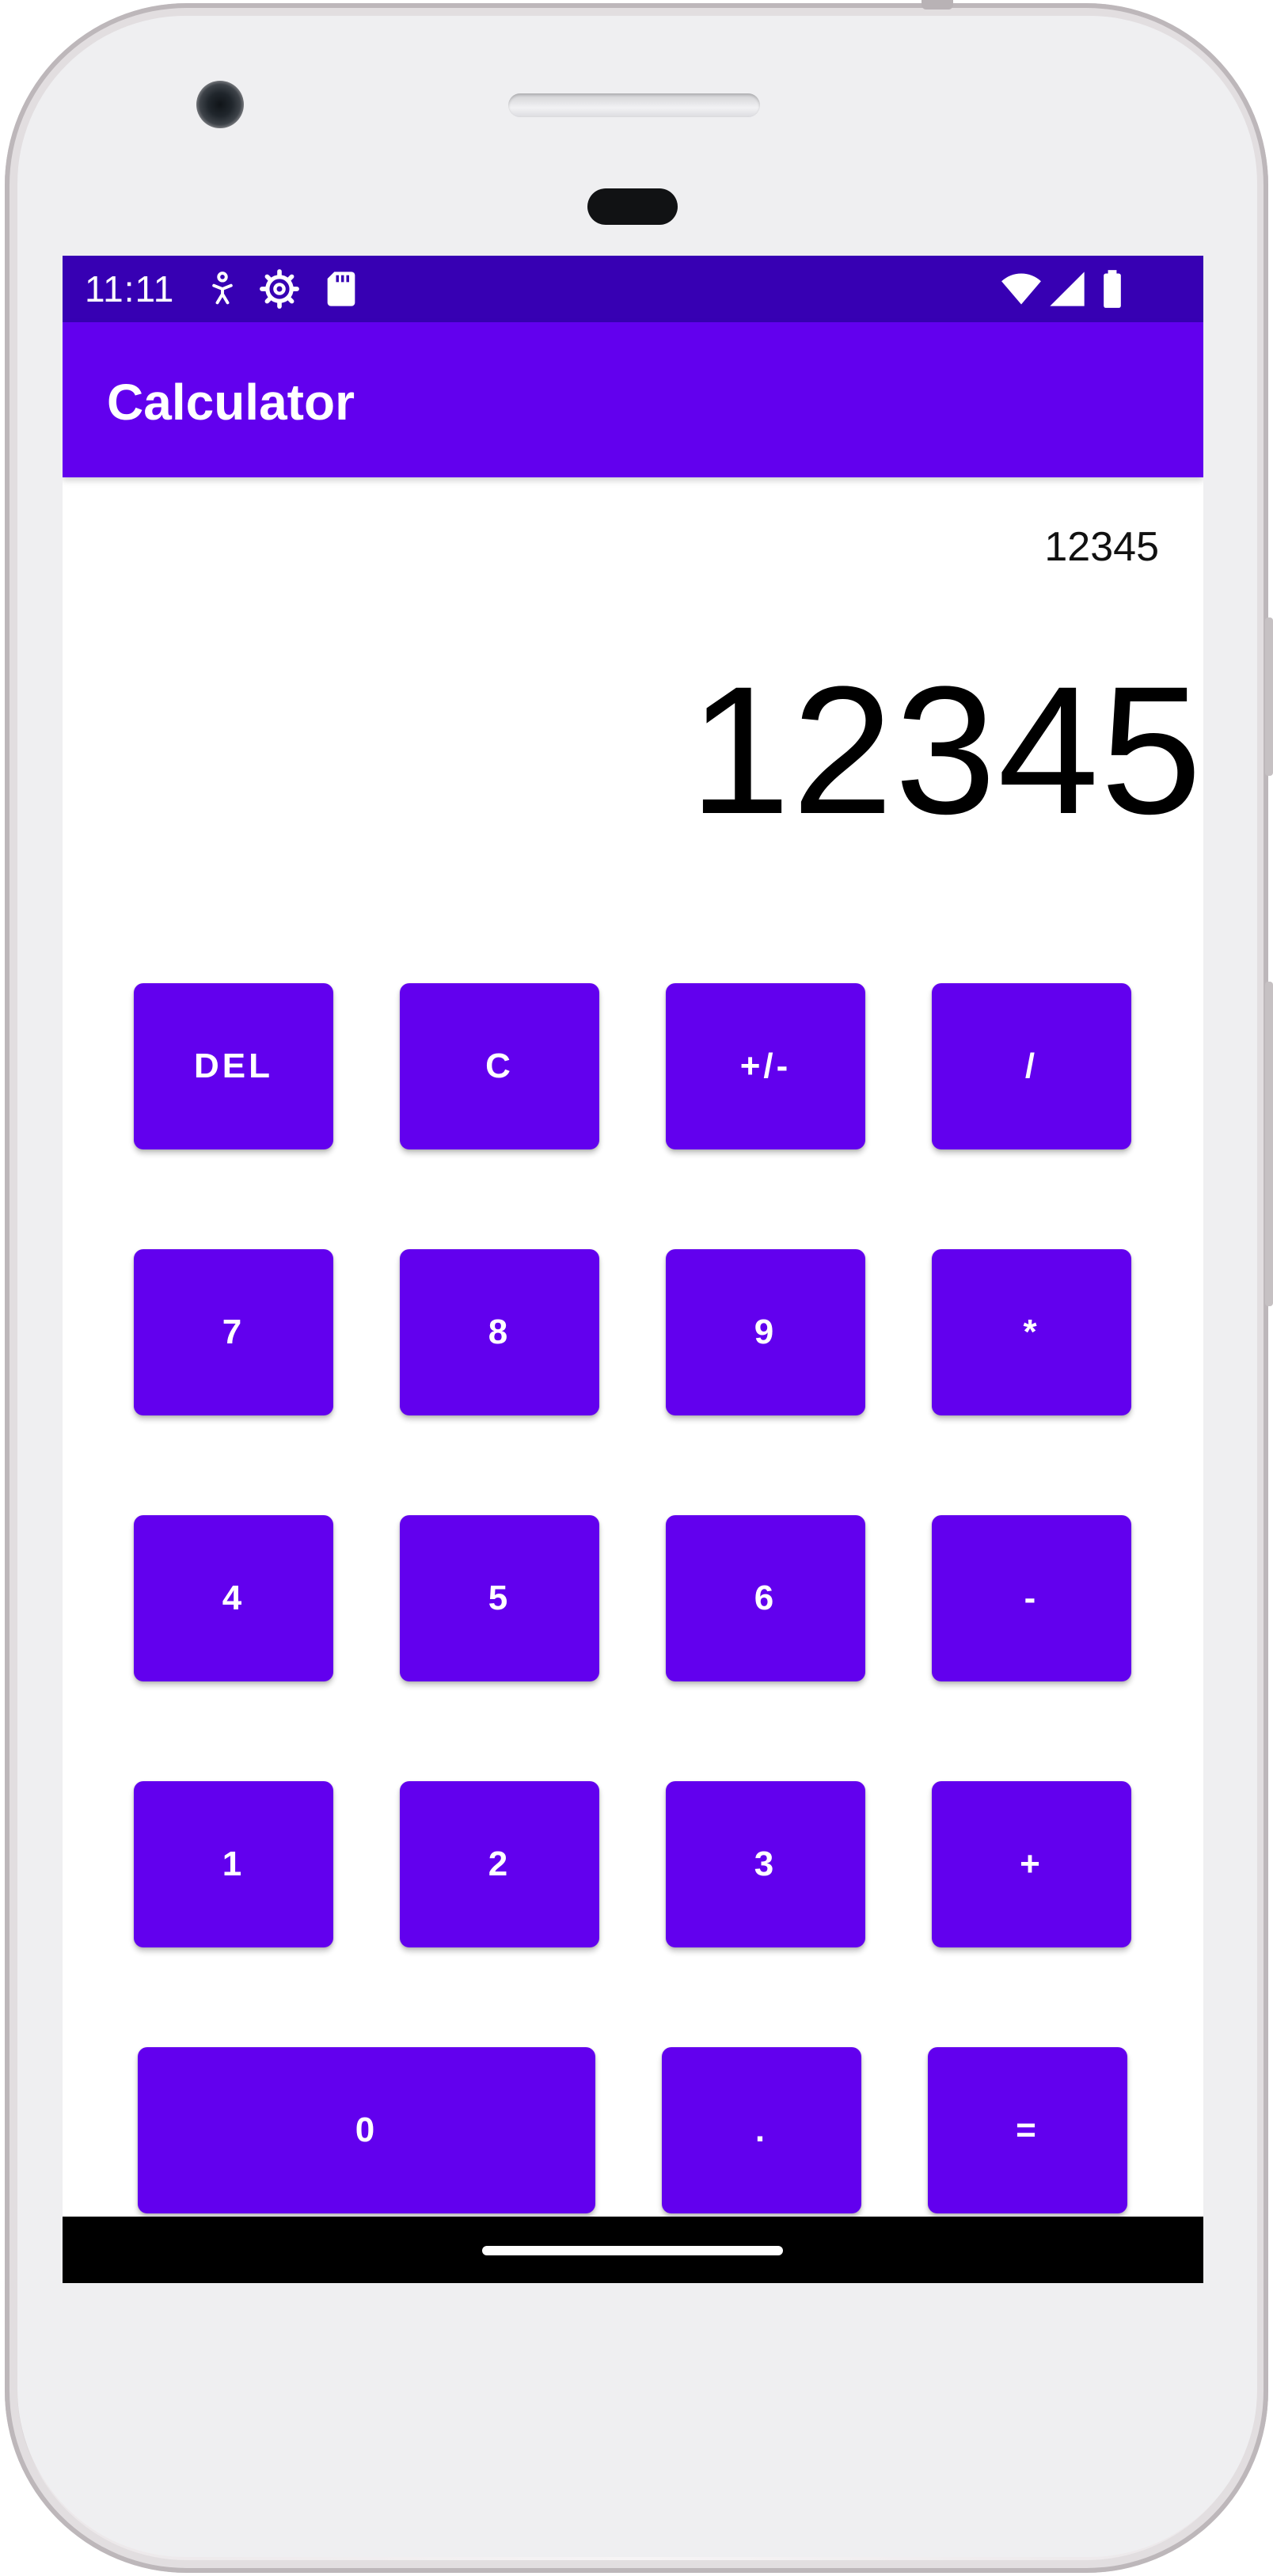 The height and width of the screenshot is (2576, 1273). What do you see at coordinates (233, 1332) in the screenshot?
I see `digit-7-button: 7` at bounding box center [233, 1332].